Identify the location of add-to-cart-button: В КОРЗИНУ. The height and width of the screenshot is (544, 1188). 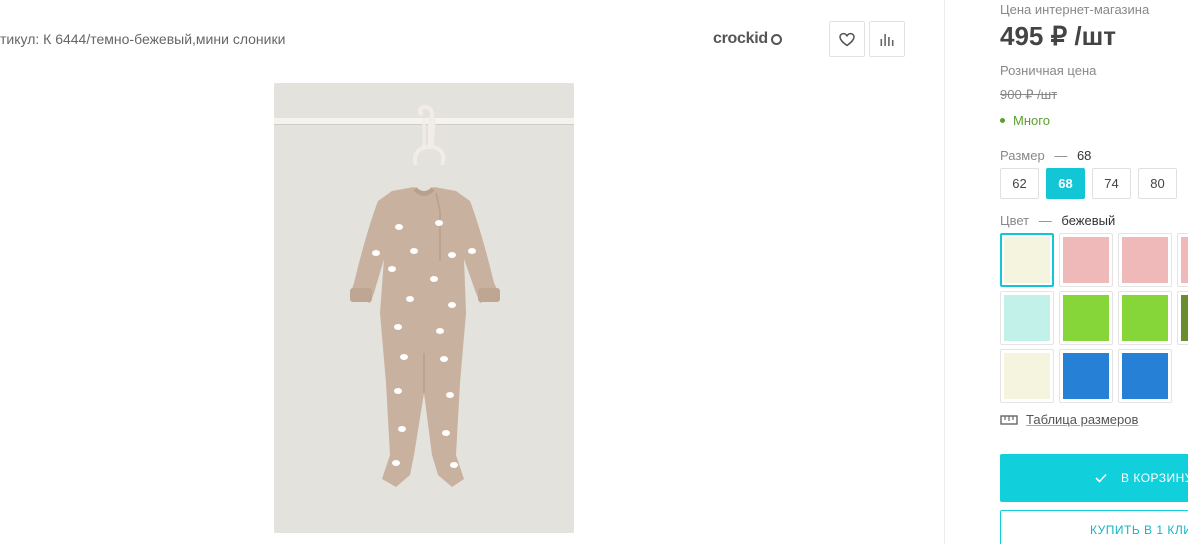
(1094, 478).